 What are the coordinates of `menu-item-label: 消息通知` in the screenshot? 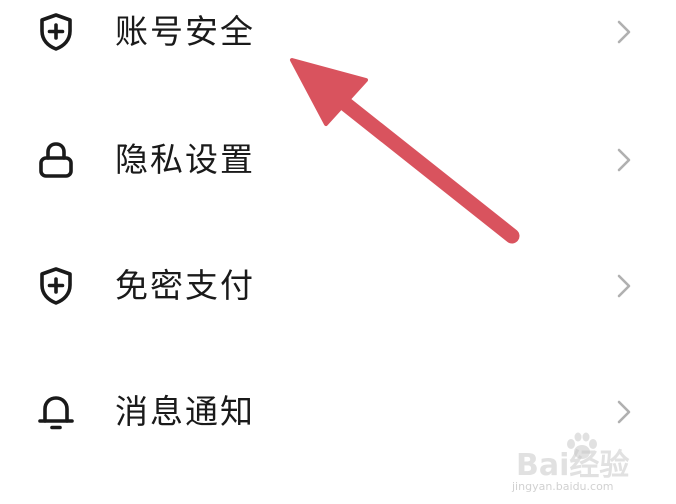 It's located at (185, 411).